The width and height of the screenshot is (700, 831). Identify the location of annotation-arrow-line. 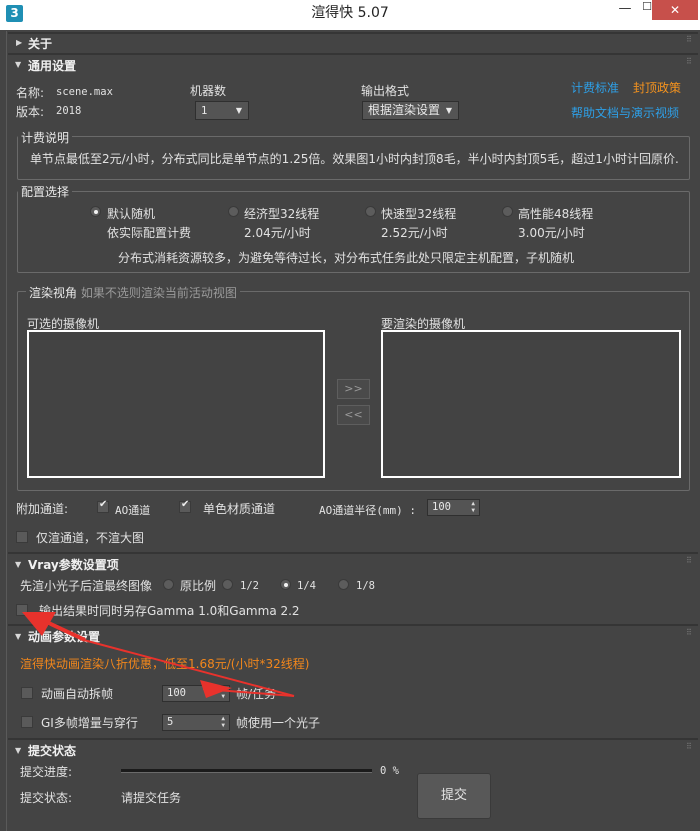
(187, 667).